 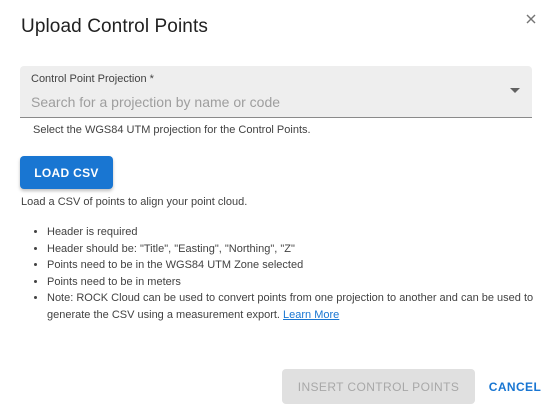 What do you see at coordinates (114, 281) in the screenshot?
I see `requirement-text: Points need to be in meters` at bounding box center [114, 281].